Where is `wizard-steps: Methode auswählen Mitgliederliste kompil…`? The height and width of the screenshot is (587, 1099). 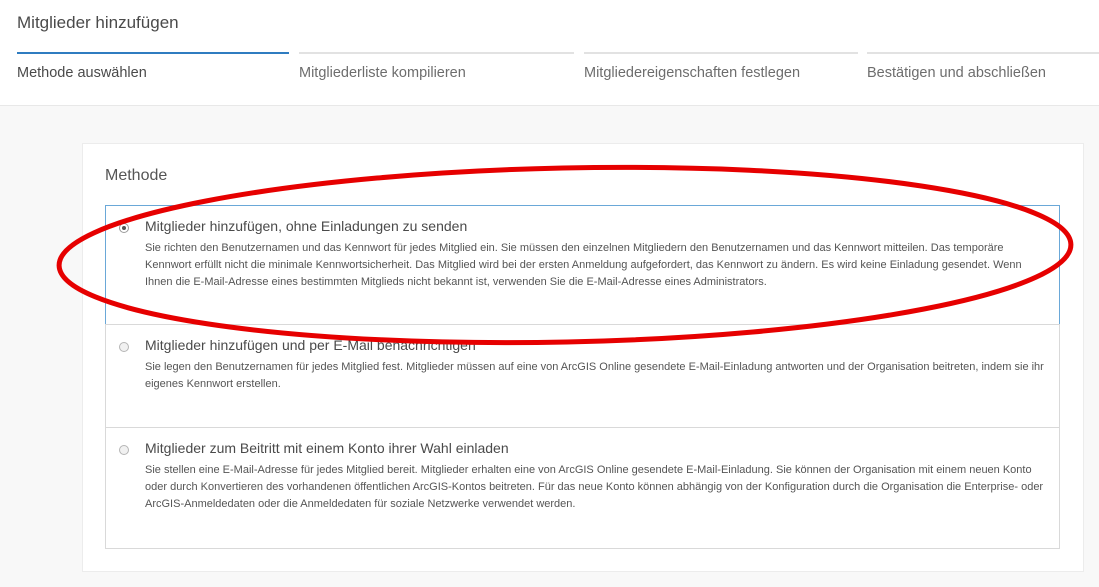
wizard-steps: Methode auswählen Mitgliederliste kompil… is located at coordinates (549, 77).